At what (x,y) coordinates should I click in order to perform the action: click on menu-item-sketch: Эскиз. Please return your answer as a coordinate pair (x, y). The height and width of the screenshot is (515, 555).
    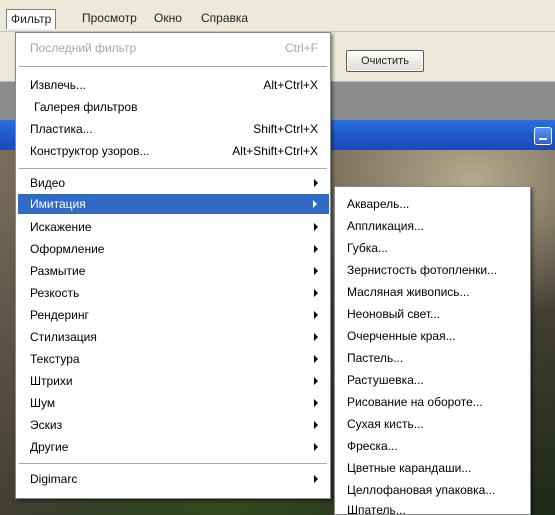
    Looking at the image, I should click on (46, 425).